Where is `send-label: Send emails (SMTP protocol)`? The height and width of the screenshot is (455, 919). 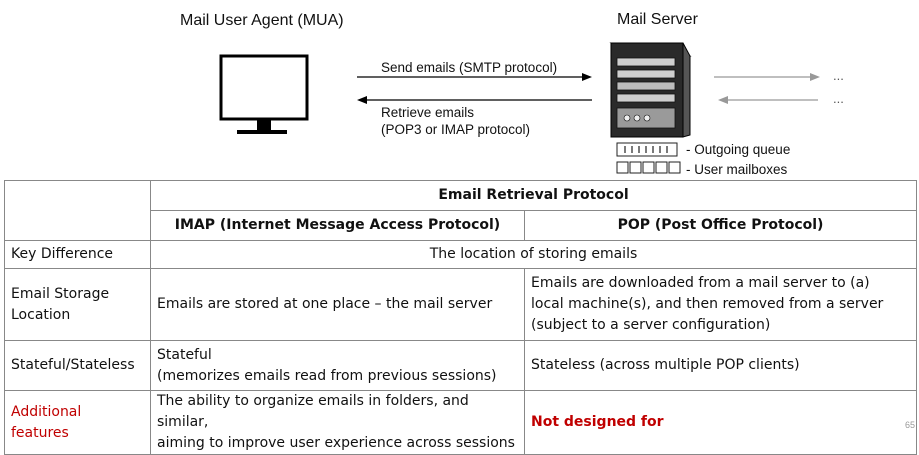
send-label: Send emails (SMTP protocol) is located at coordinates (469, 67).